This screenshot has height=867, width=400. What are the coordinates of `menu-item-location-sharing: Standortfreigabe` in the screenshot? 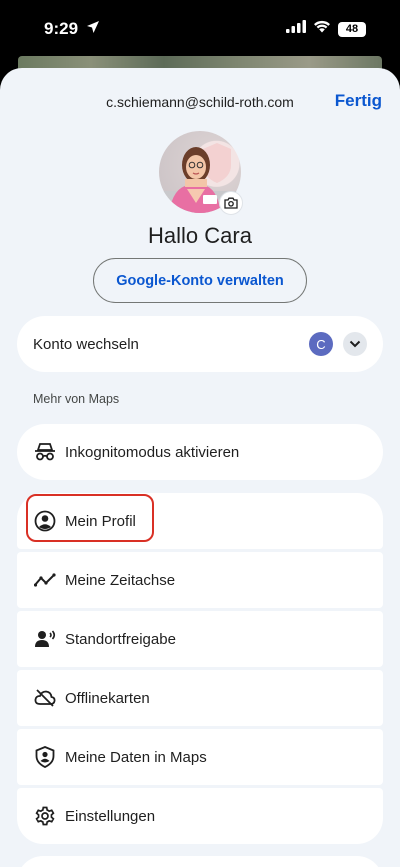 It's located at (200, 639).